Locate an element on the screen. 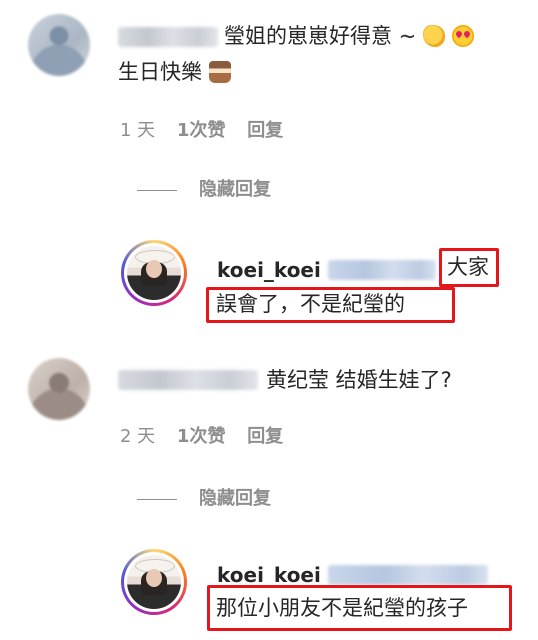 Image resolution: width=538 pixels, height=640 pixels. reply-username: koei_koei is located at coordinates (269, 270).